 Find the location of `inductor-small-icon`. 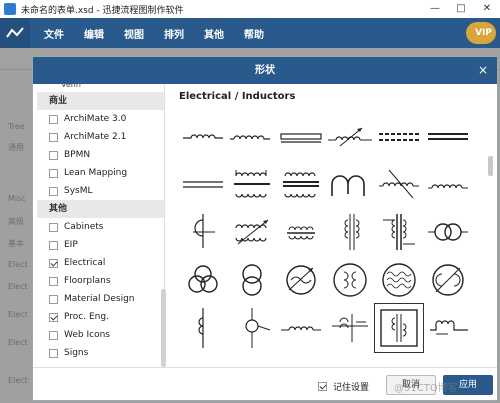

inductor-small-icon is located at coordinates (252, 136).